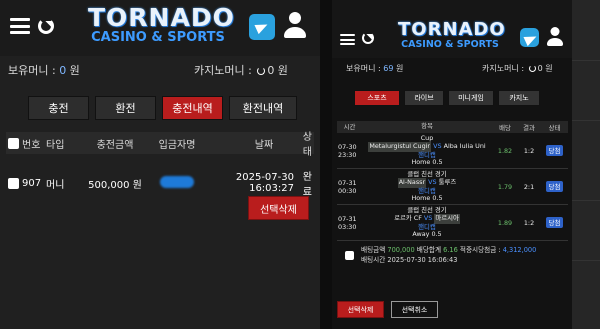 The height and width of the screenshot is (329, 600). What do you see at coordinates (58, 108) in the screenshot?
I see `tab-deposit: 충전` at bounding box center [58, 108].